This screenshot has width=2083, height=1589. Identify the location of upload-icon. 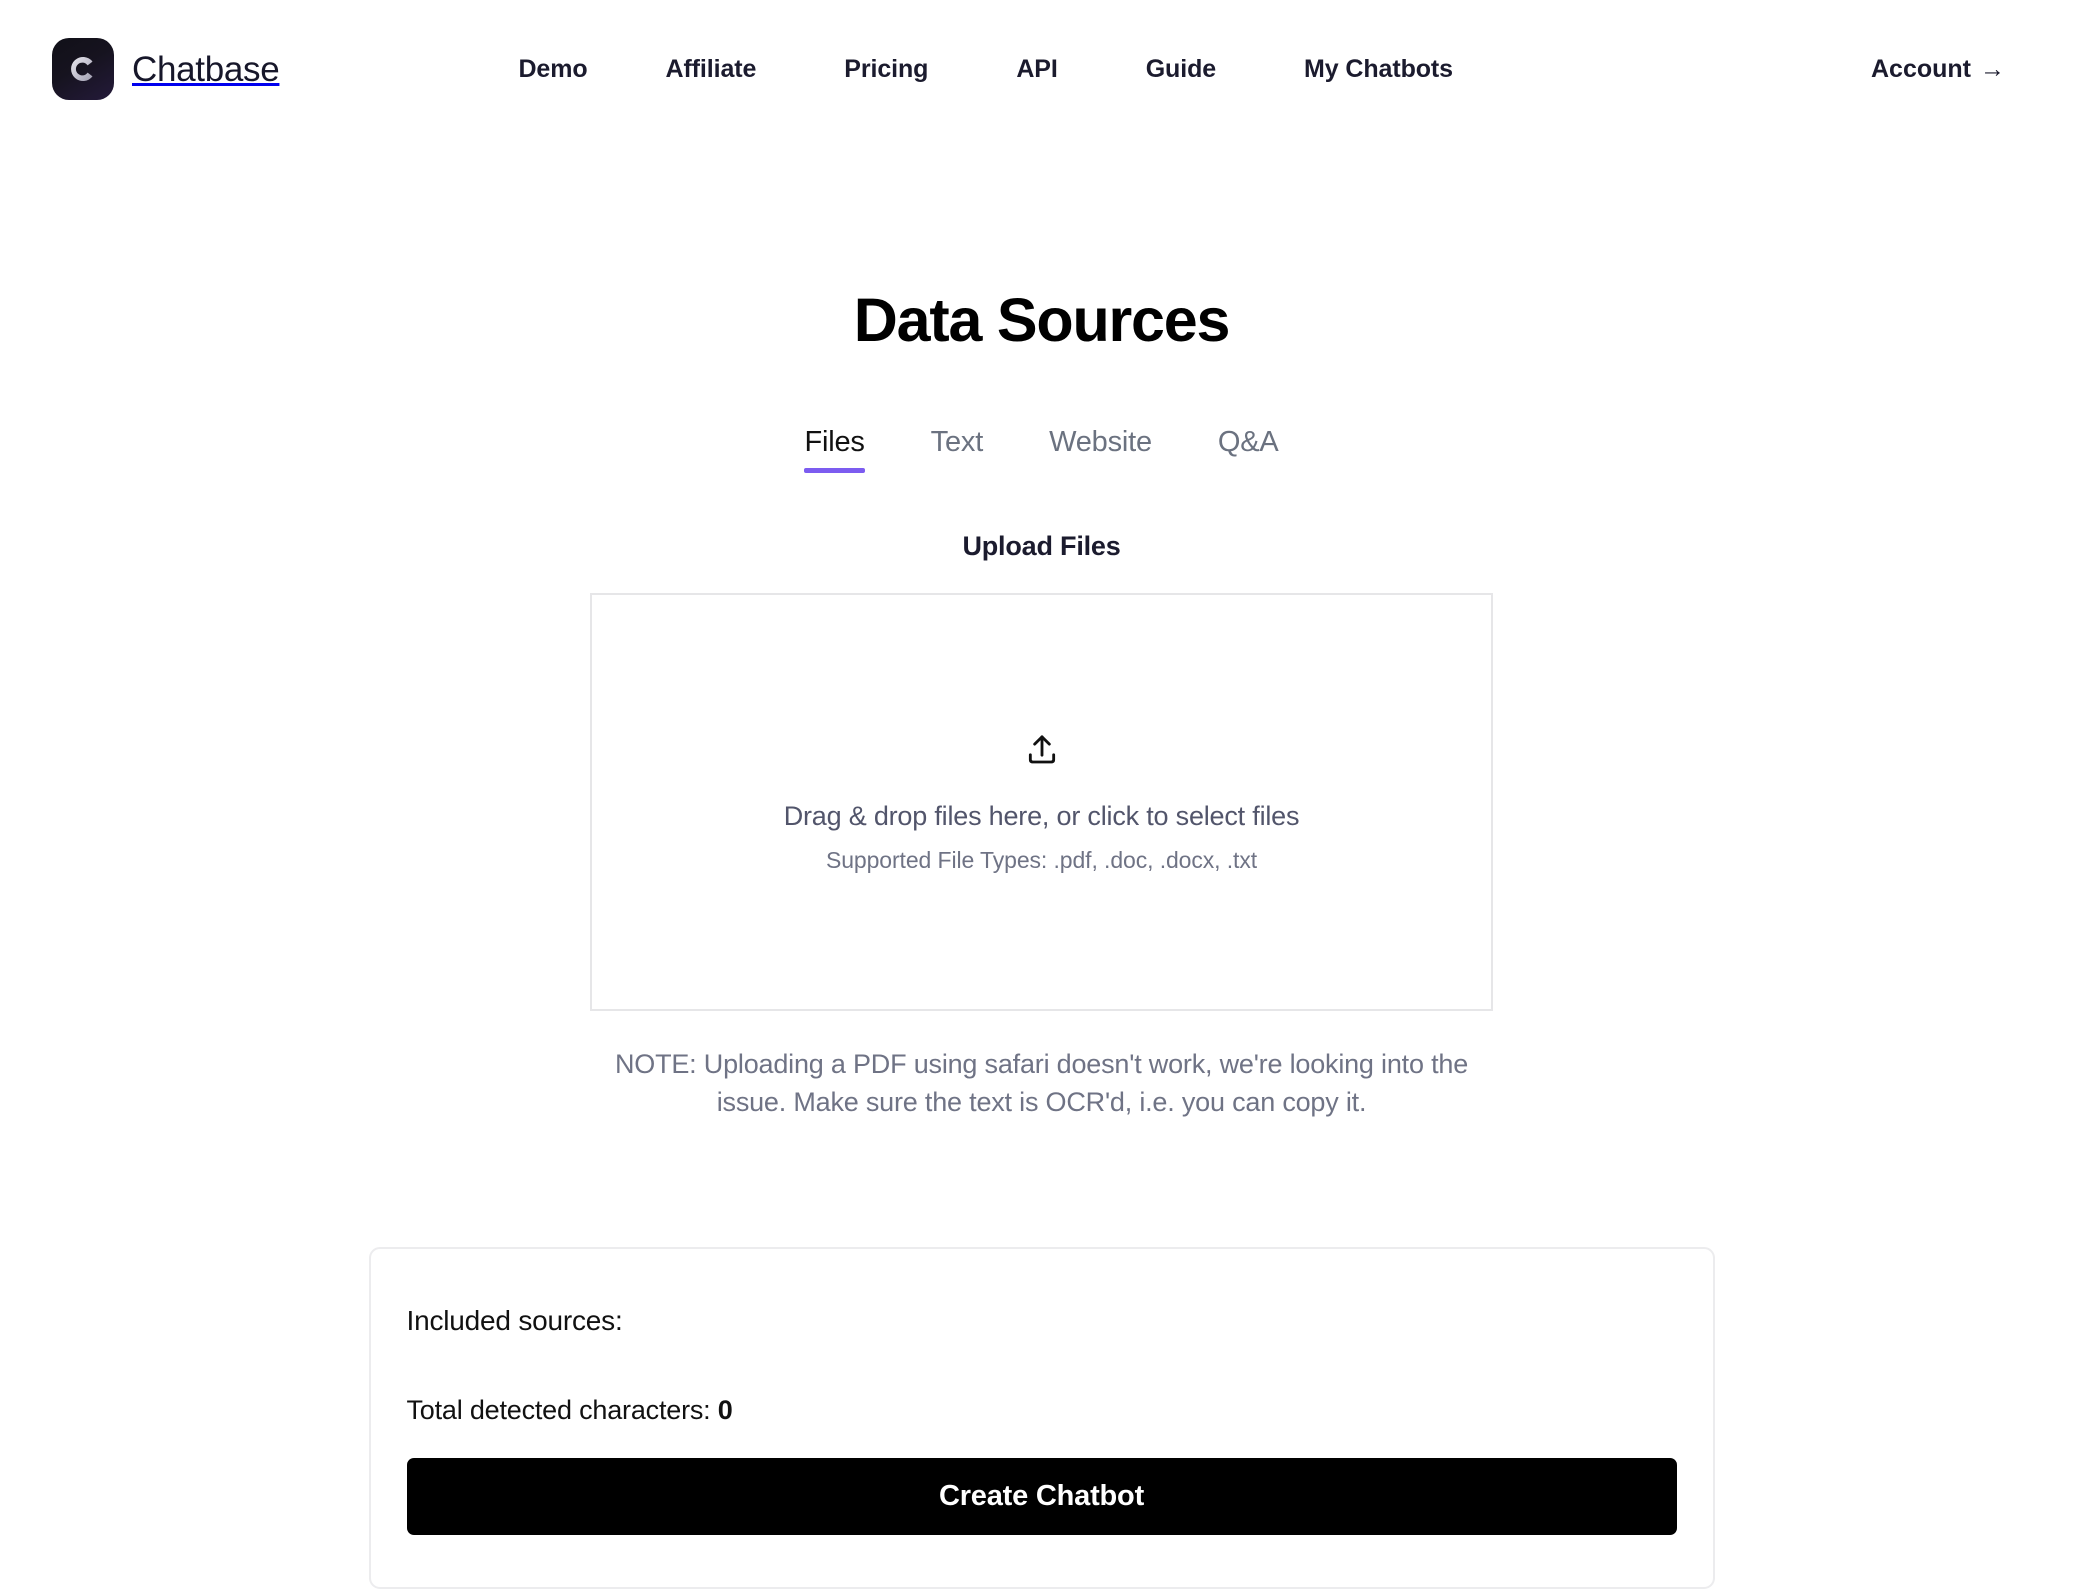
(1041, 749).